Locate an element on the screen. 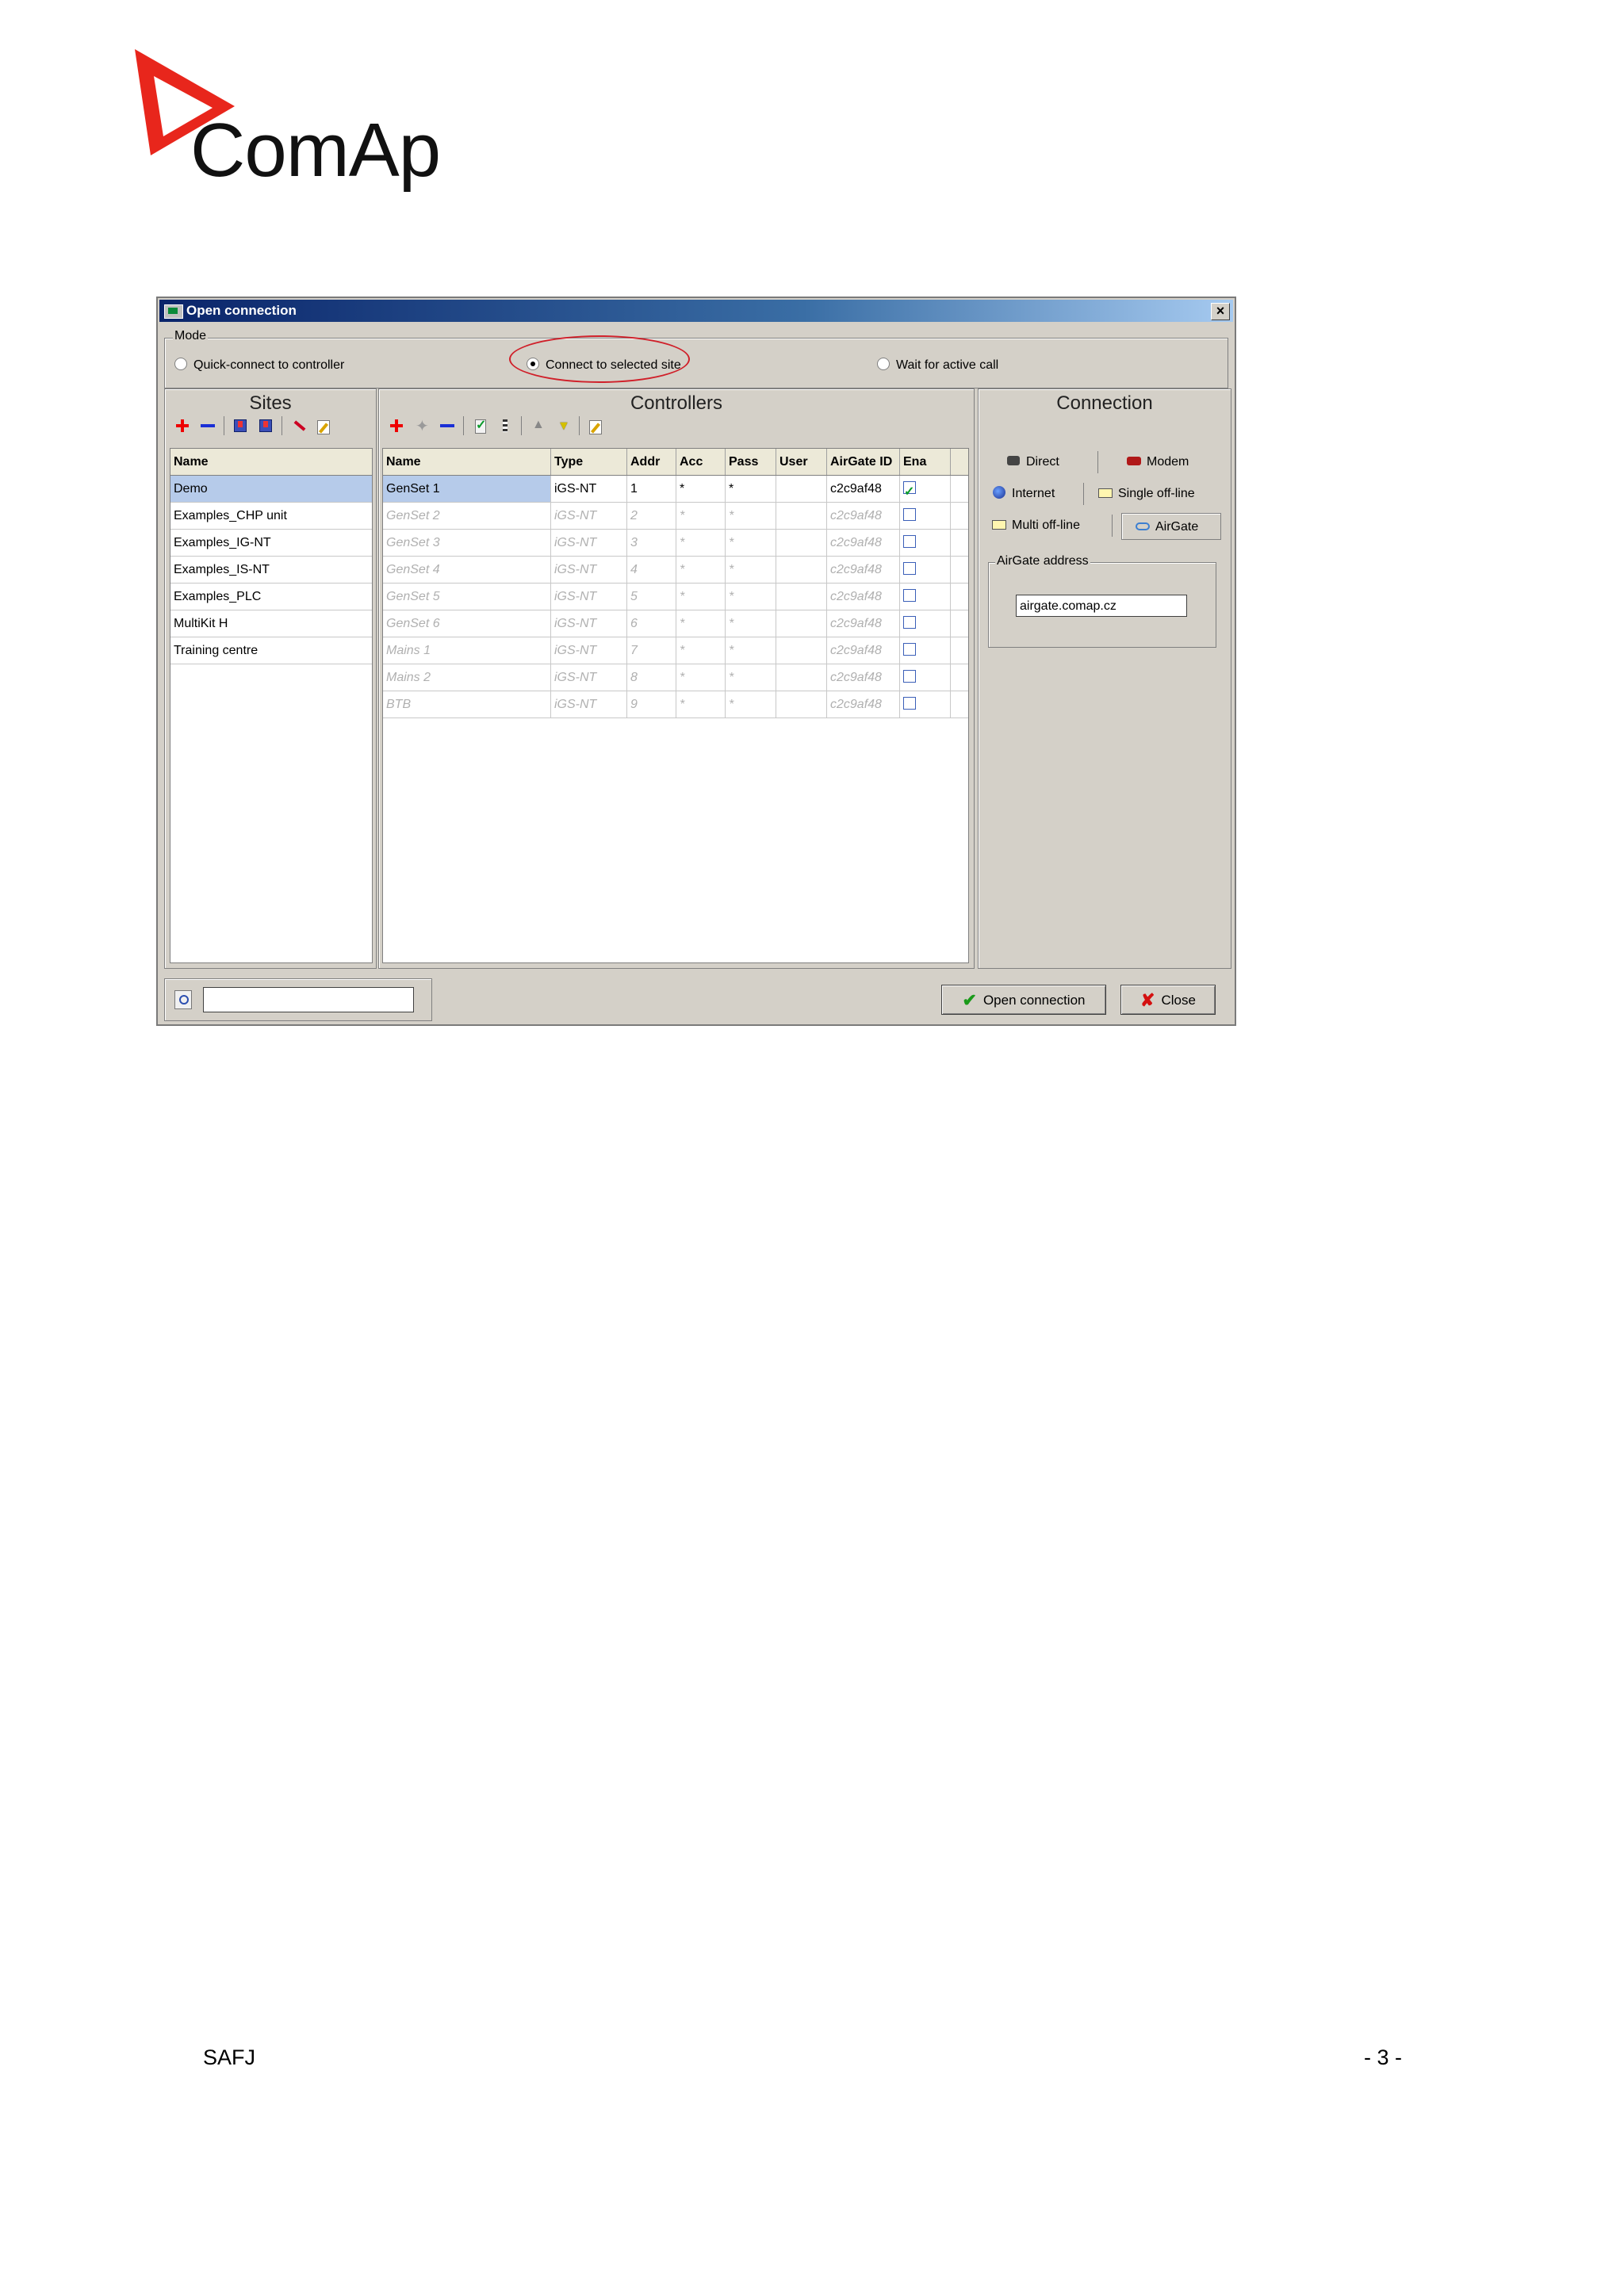  controller-row: Mains 2 iGS-NT 8 * * c2c9af48 is located at coordinates (675, 677).